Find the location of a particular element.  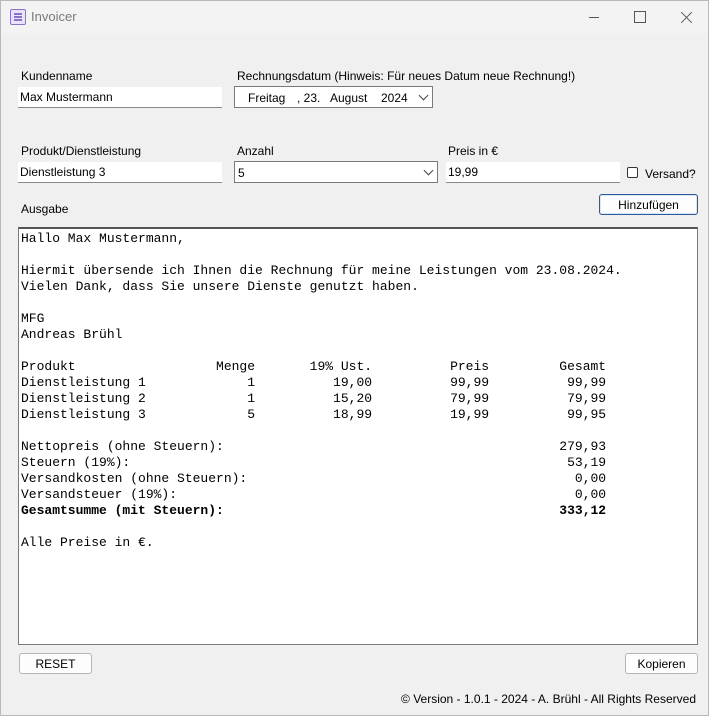

minimize-button is located at coordinates (594, 17).